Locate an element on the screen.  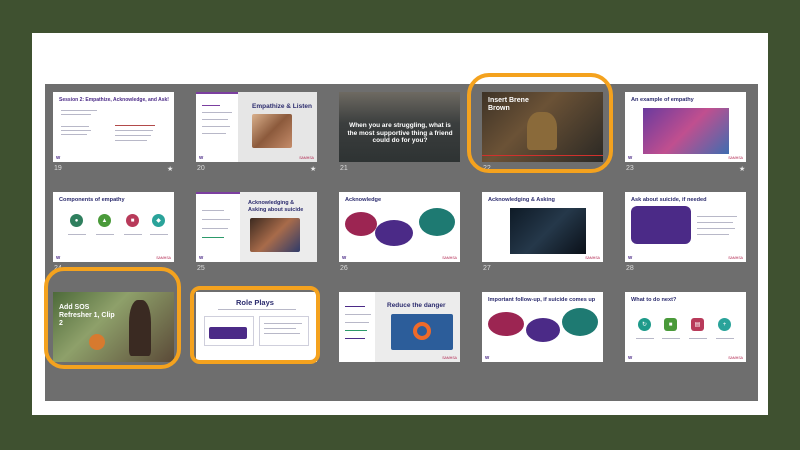
slide-thumbnail-33: What to do next? ↻ ■ ▤ + W SAMHSA is located at coordinates (685, 327).